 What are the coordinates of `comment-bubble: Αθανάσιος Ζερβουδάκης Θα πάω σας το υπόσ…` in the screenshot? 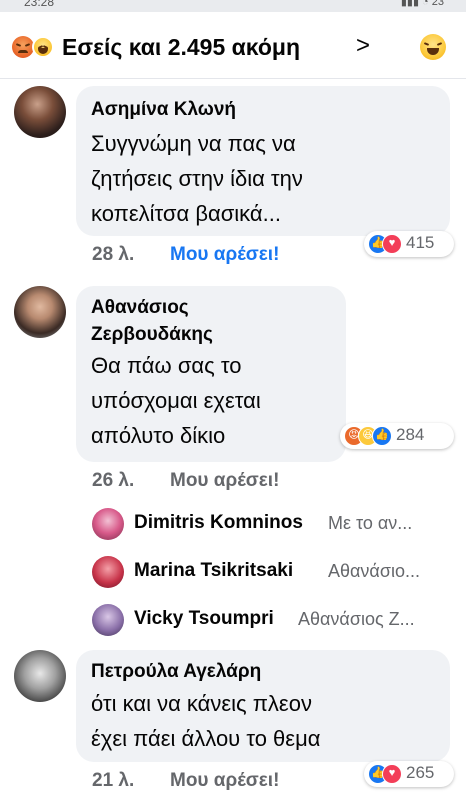 It's located at (211, 374).